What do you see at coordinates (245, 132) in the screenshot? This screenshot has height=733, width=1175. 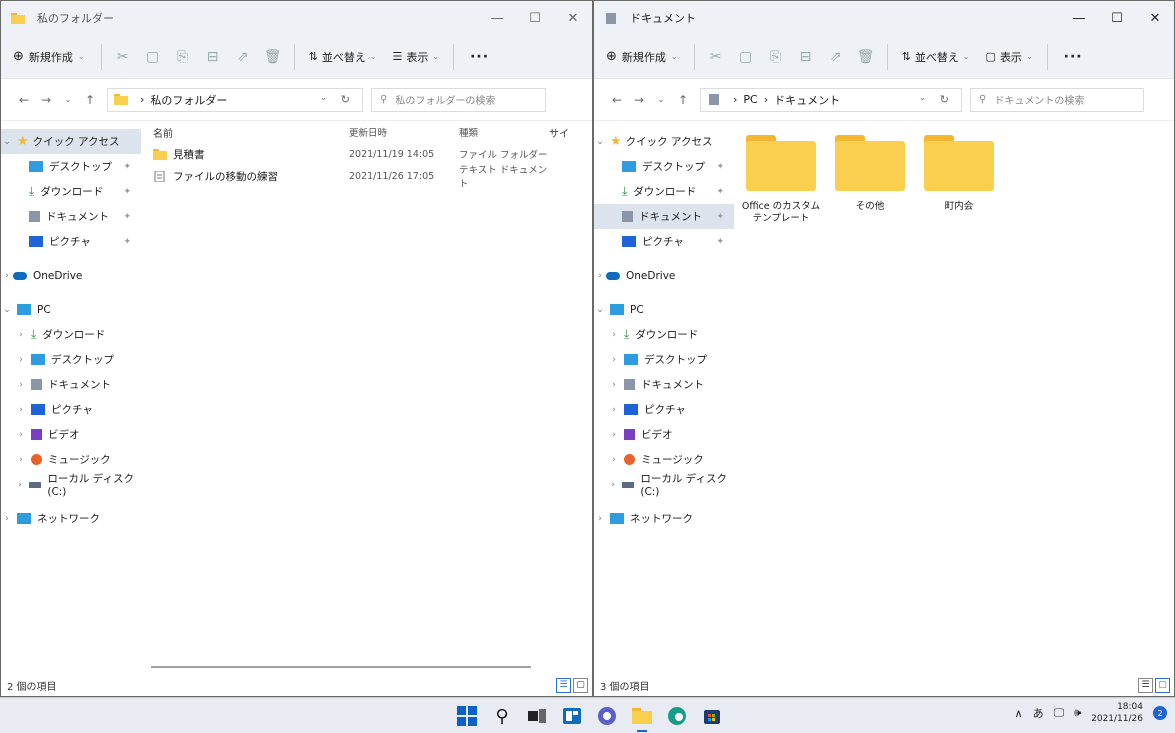 I see `column-header-name: 名前` at bounding box center [245, 132].